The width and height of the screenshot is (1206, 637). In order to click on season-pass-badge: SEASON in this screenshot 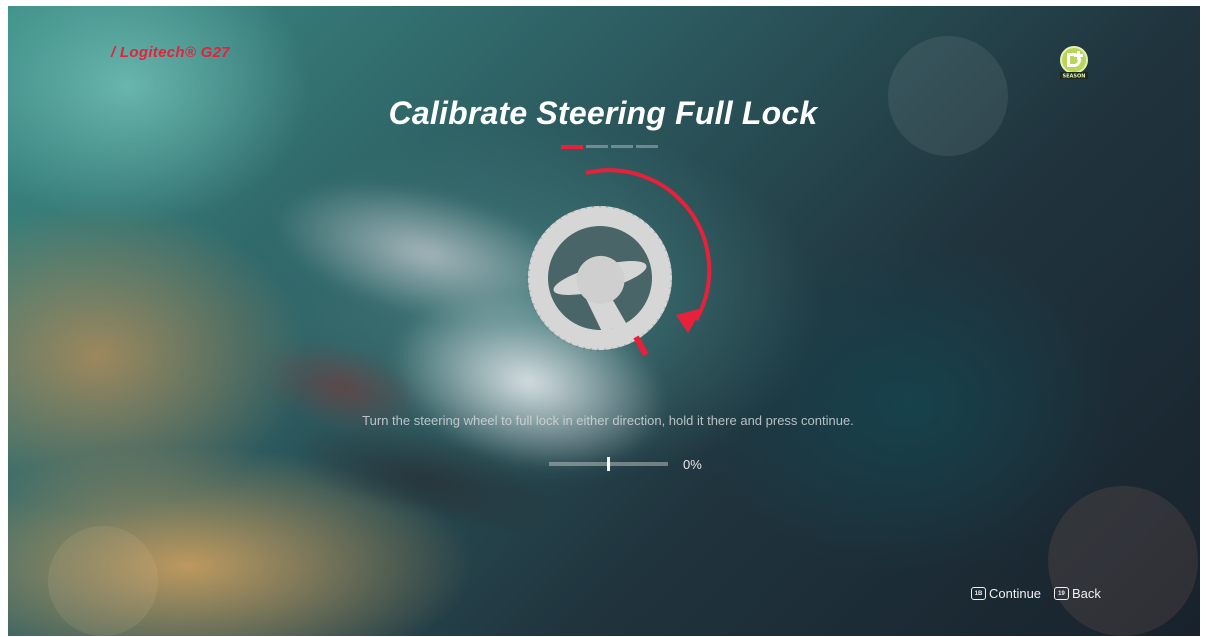, I will do `click(1074, 62)`.